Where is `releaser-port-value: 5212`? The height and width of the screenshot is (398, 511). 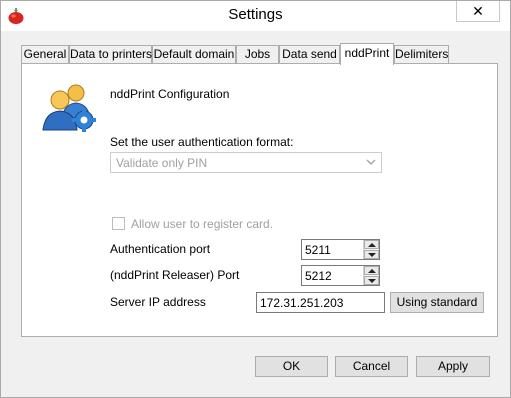 releaser-port-value: 5212 is located at coordinates (318, 276).